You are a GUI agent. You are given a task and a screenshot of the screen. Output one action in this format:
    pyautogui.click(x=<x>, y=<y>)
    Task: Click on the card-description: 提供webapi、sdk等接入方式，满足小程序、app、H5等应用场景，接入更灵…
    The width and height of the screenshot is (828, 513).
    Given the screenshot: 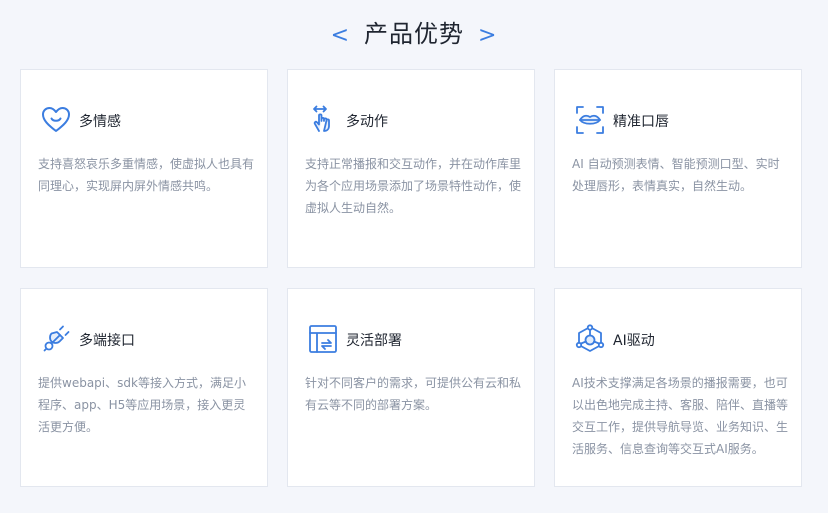 What is the action you would take?
    pyautogui.click(x=142, y=405)
    